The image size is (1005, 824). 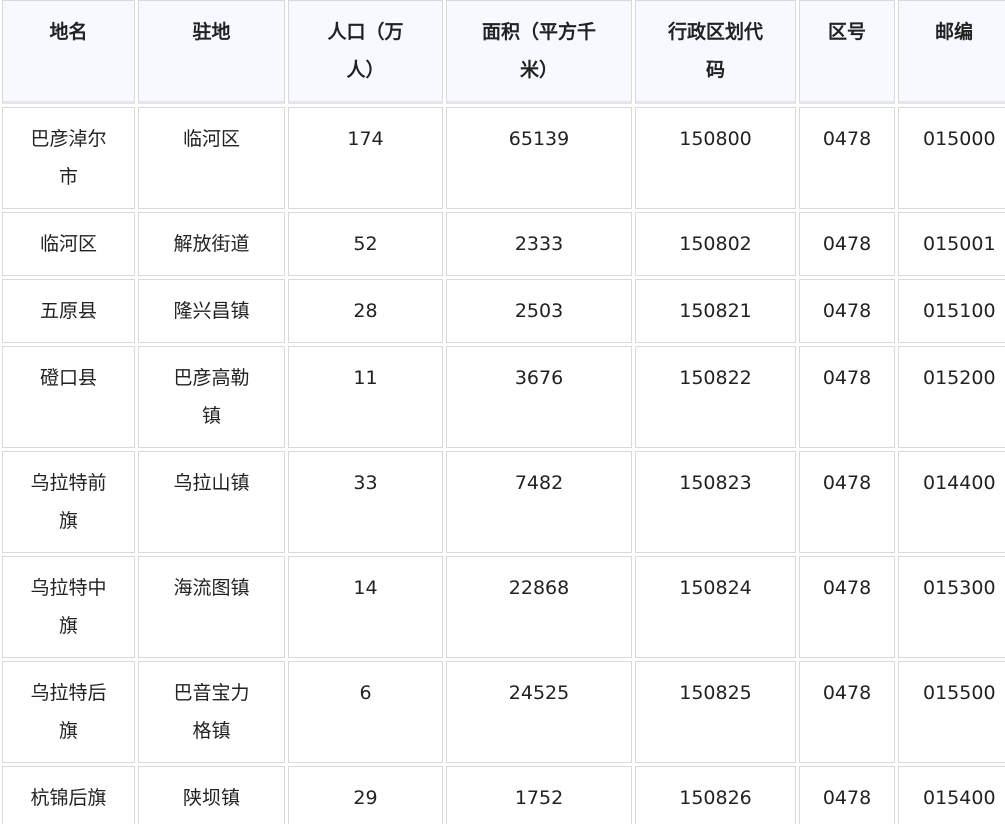 I want to click on cell-admin-code: 150823, so click(x=715, y=502).